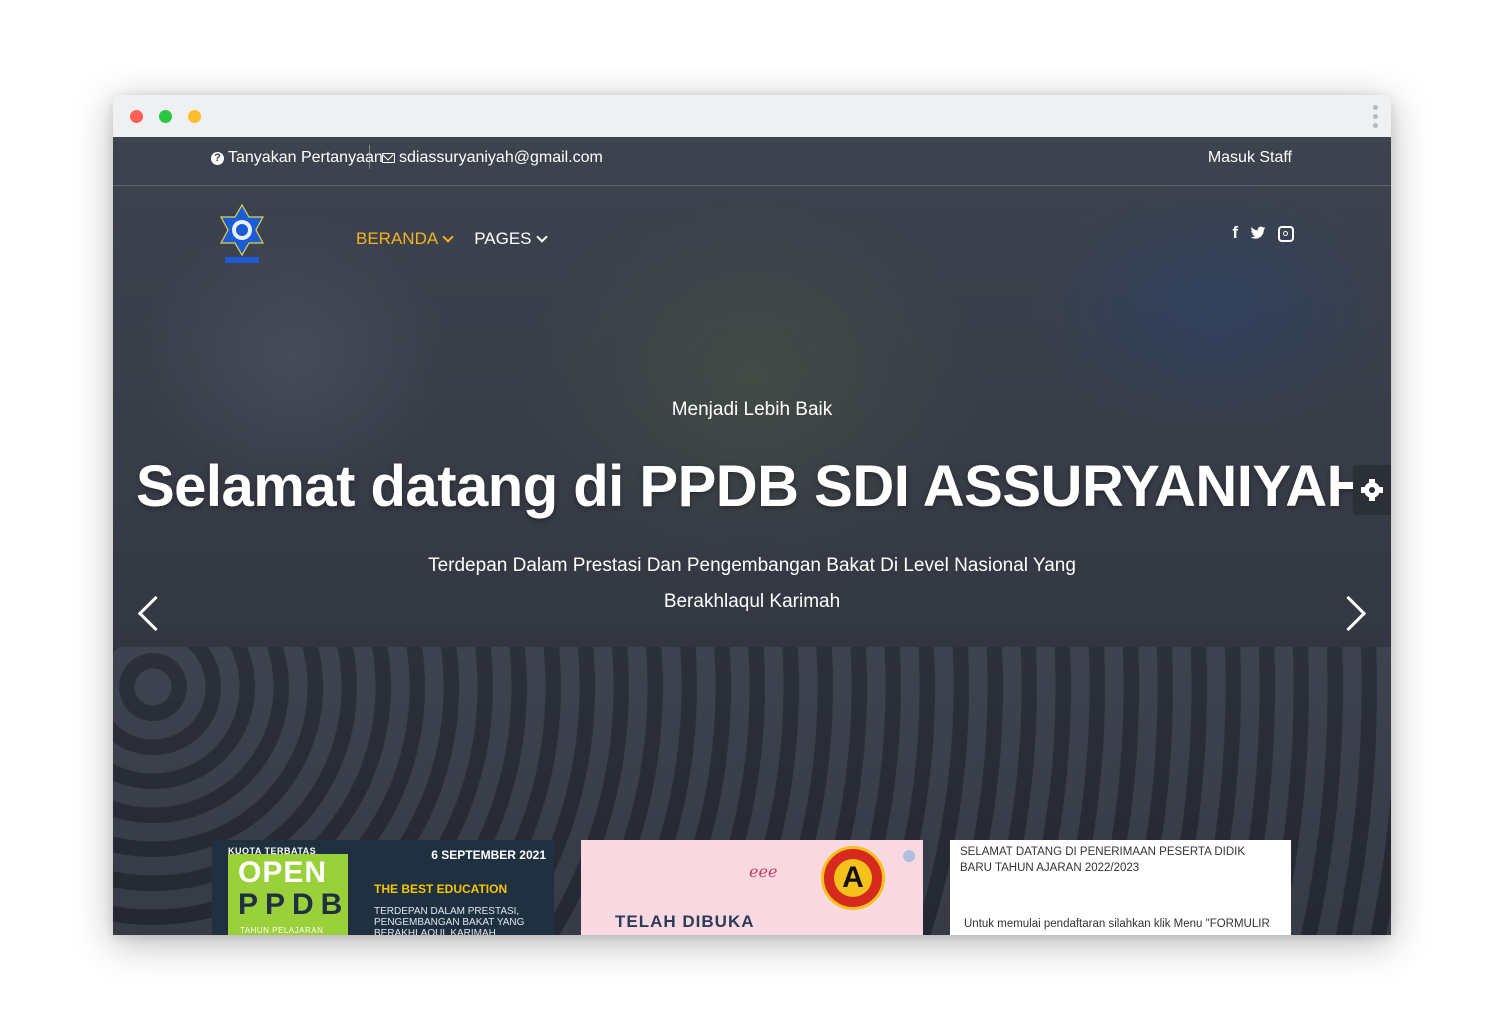 The height and width of the screenshot is (1018, 1504). I want to click on instagram-icon, so click(1286, 234).